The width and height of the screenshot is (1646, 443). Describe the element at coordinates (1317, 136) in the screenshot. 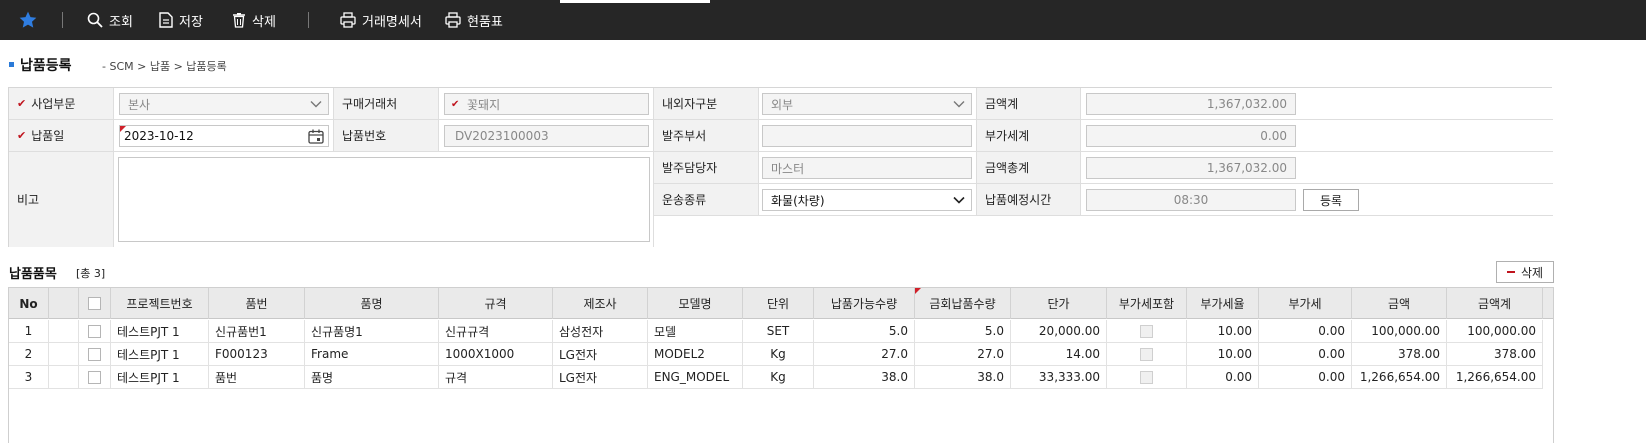

I see `vat-sum-cell: 0.00` at that location.